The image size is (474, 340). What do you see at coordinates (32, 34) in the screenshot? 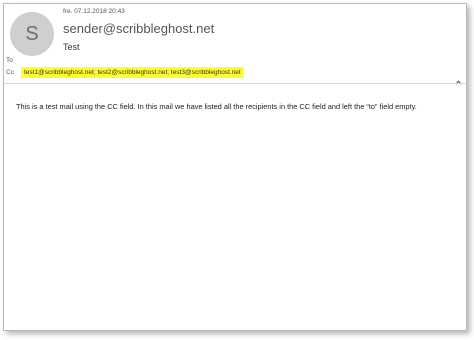
I see `sender-avatar: S` at bounding box center [32, 34].